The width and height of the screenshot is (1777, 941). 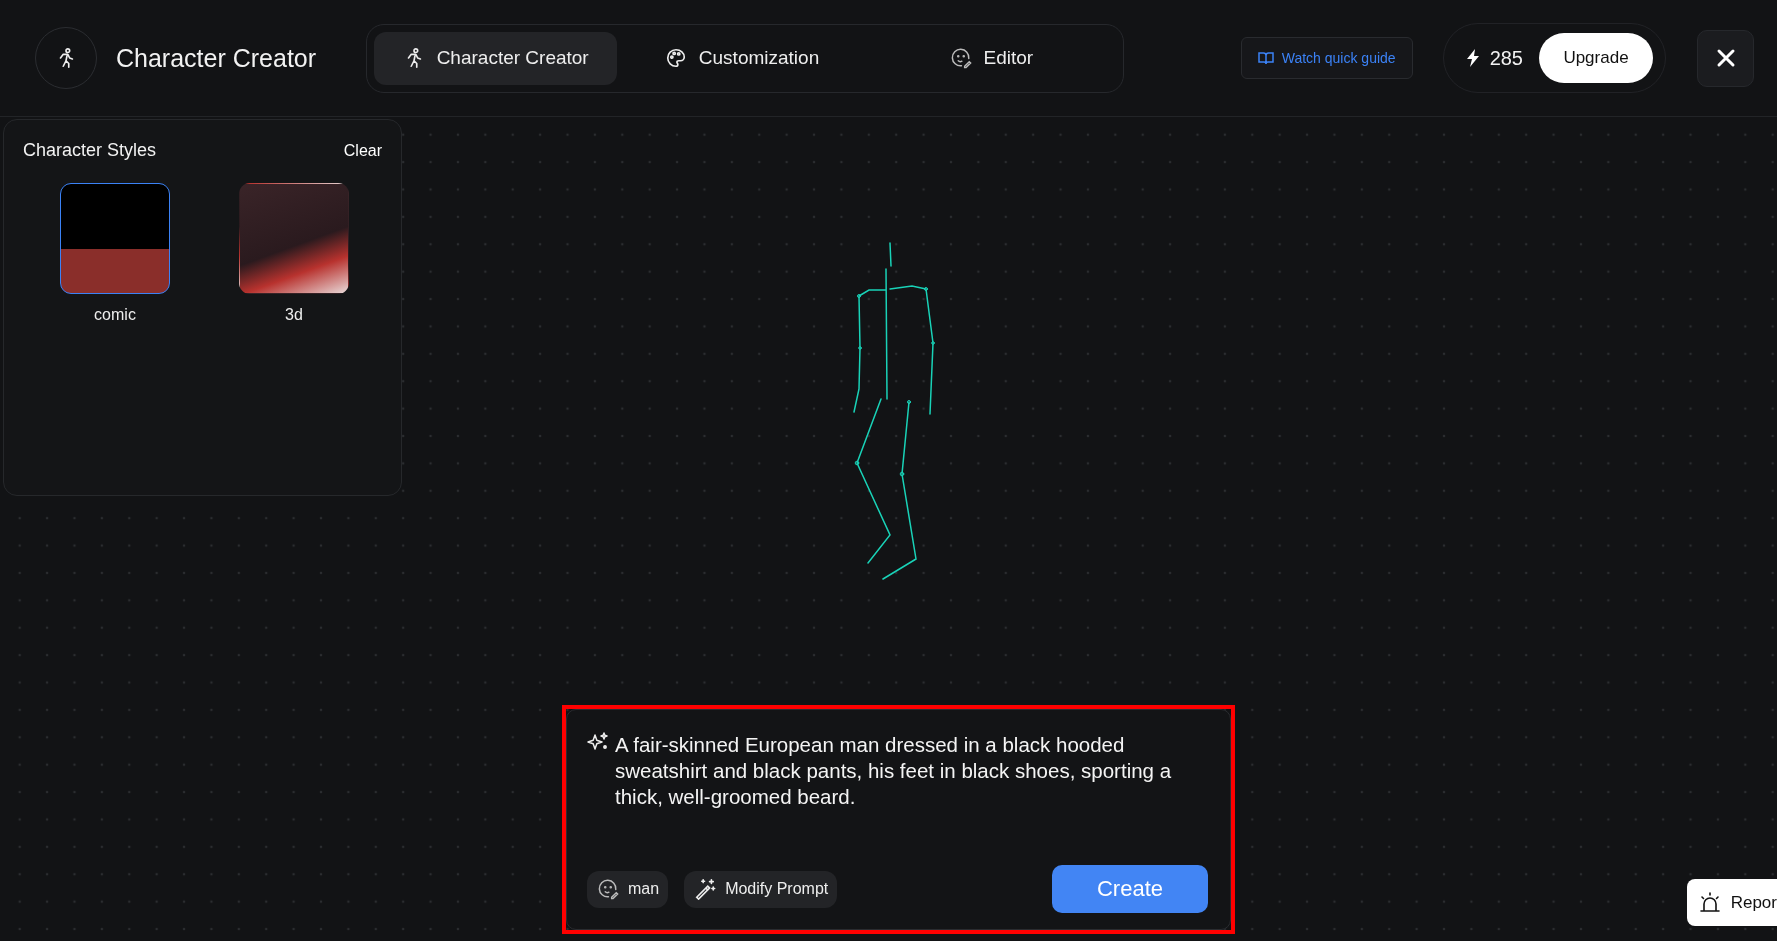 What do you see at coordinates (217, 58) in the screenshot?
I see `app-title: Character Creator` at bounding box center [217, 58].